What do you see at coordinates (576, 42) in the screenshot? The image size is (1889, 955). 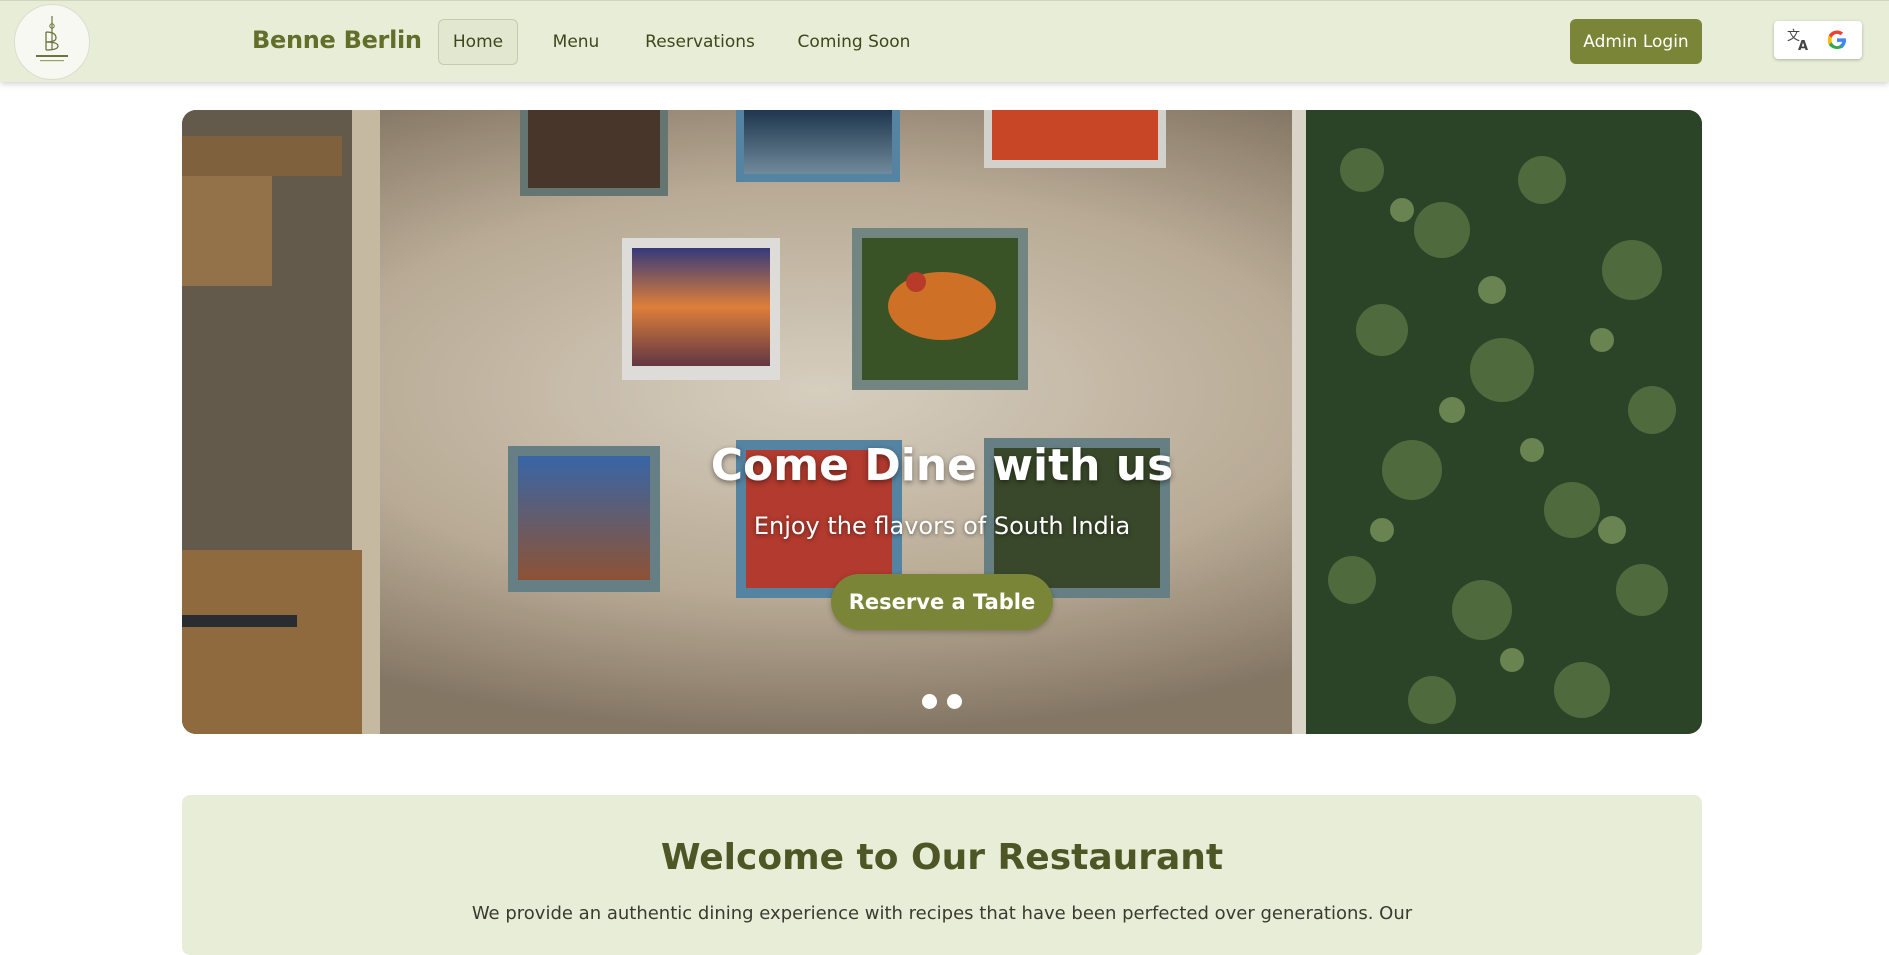 I see `nav-menu: Menu` at bounding box center [576, 42].